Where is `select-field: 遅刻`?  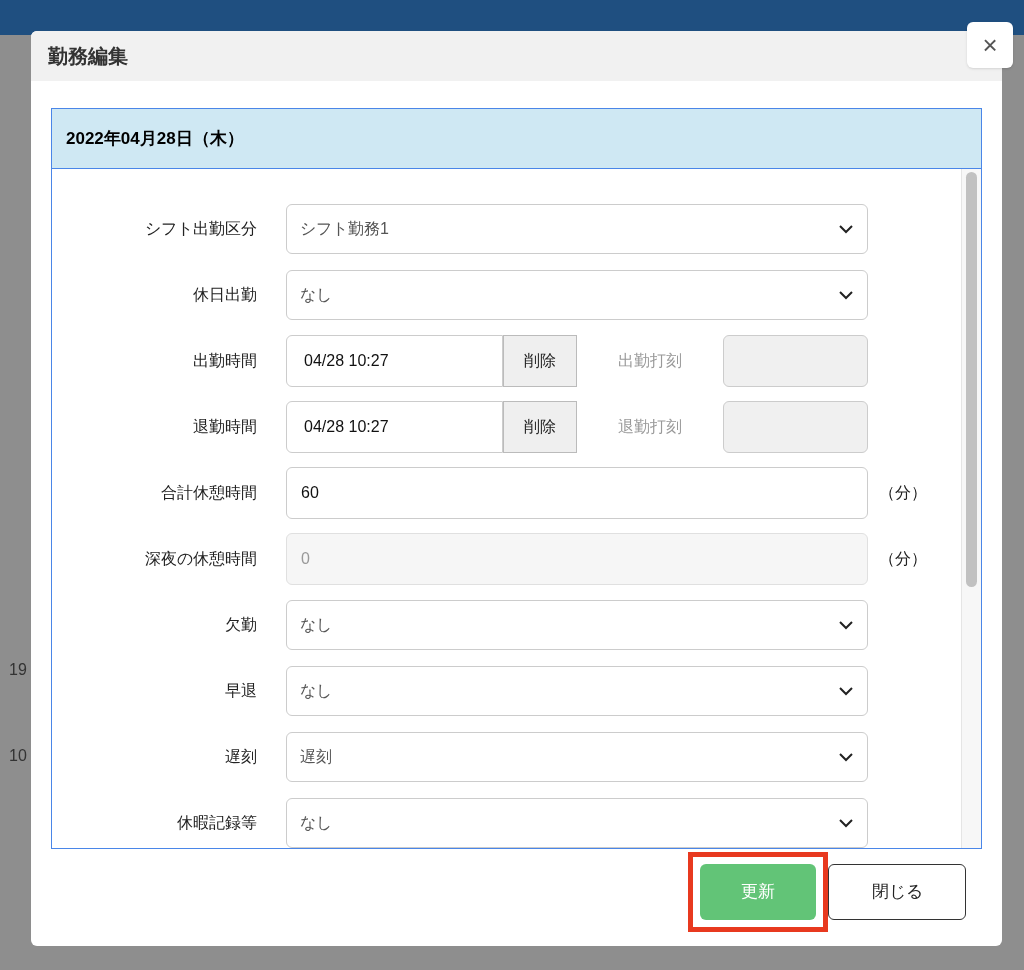 select-field: 遅刻 is located at coordinates (577, 757).